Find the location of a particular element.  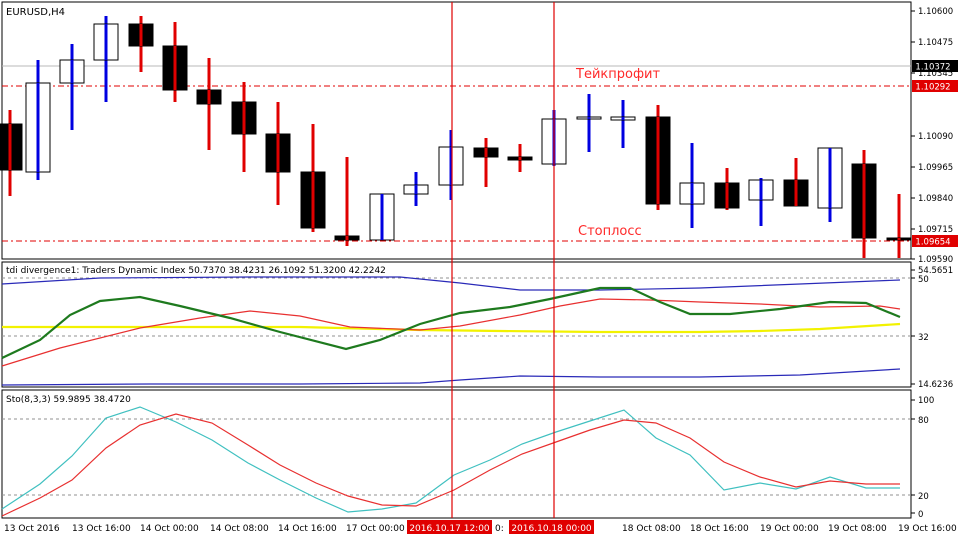

time-axis-label: 18 Oct 16:00 is located at coordinates (719, 529).